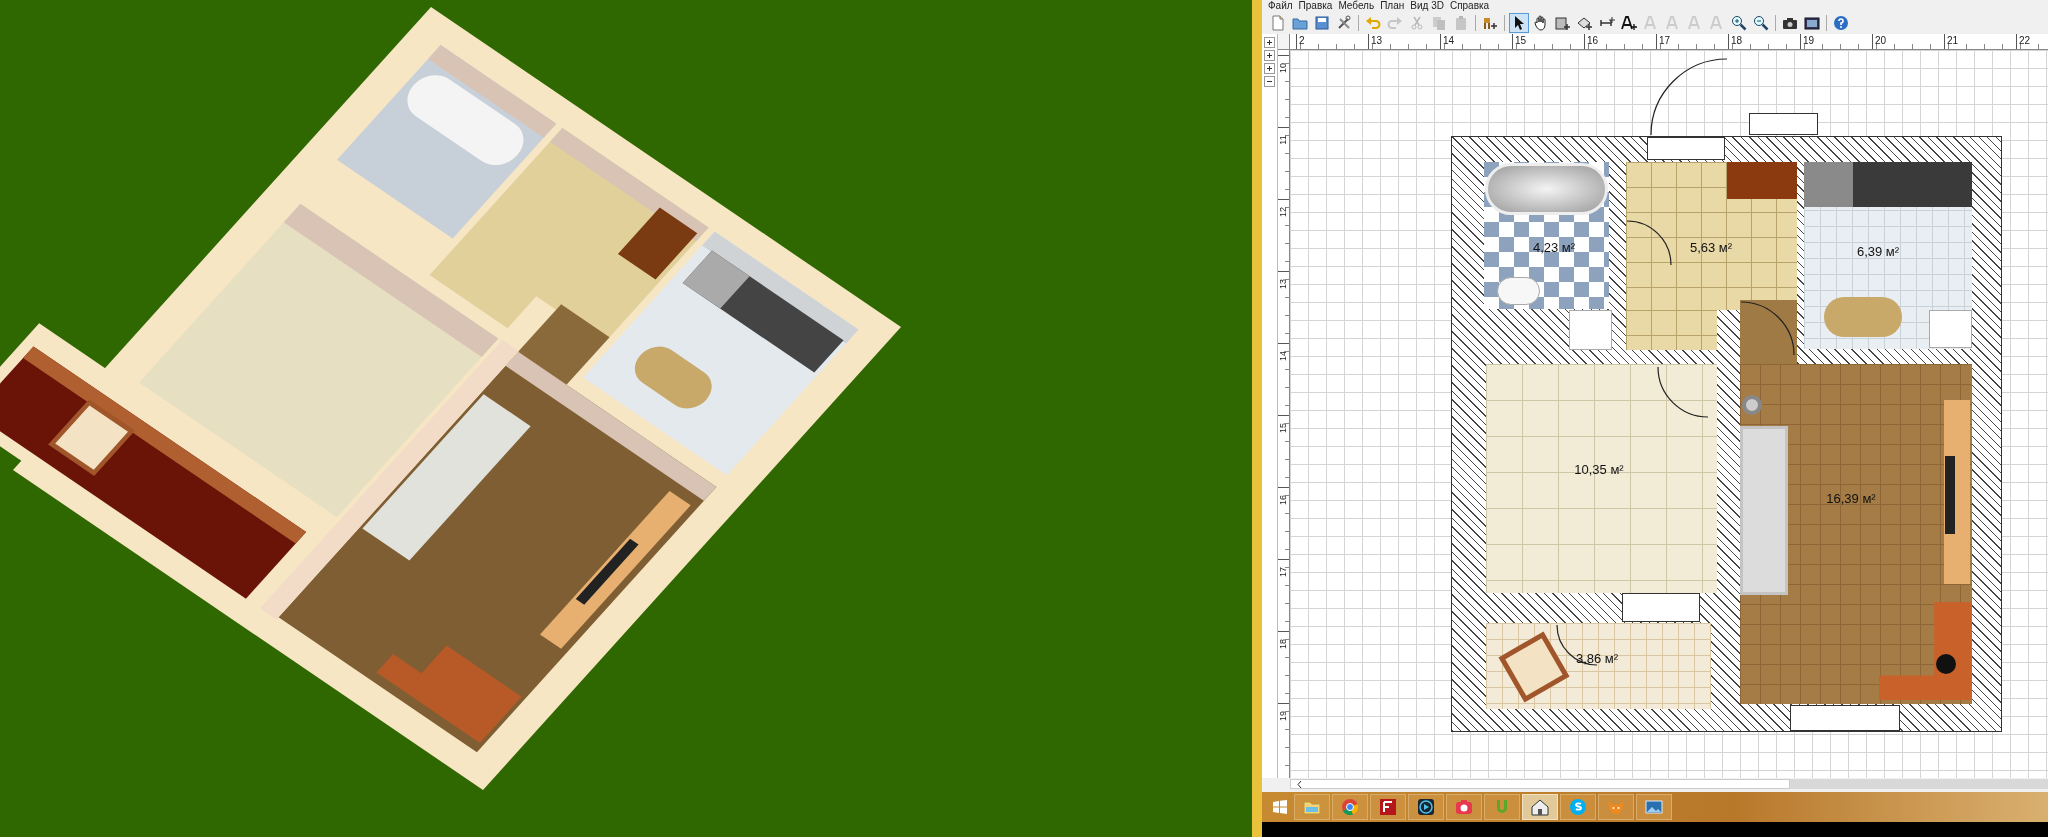  What do you see at coordinates (1373, 23) in the screenshot?
I see `undo-icon` at bounding box center [1373, 23].